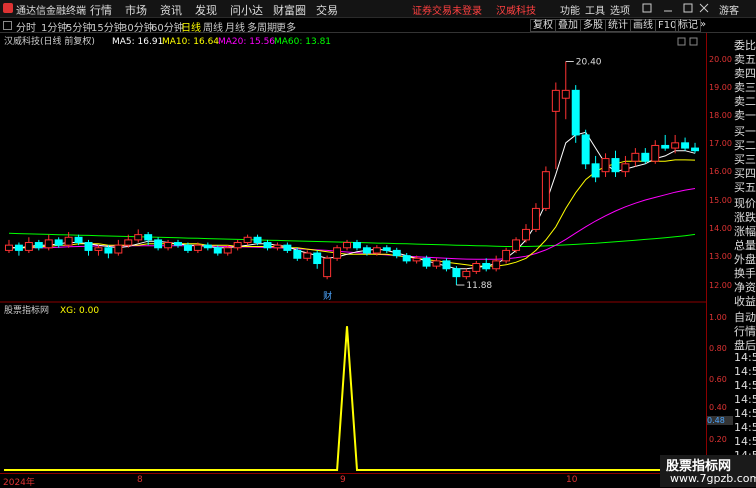  Describe the element at coordinates (708, 471) in the screenshot. I see `watermark: 股票指标网 www.7gpzb.com` at that location.